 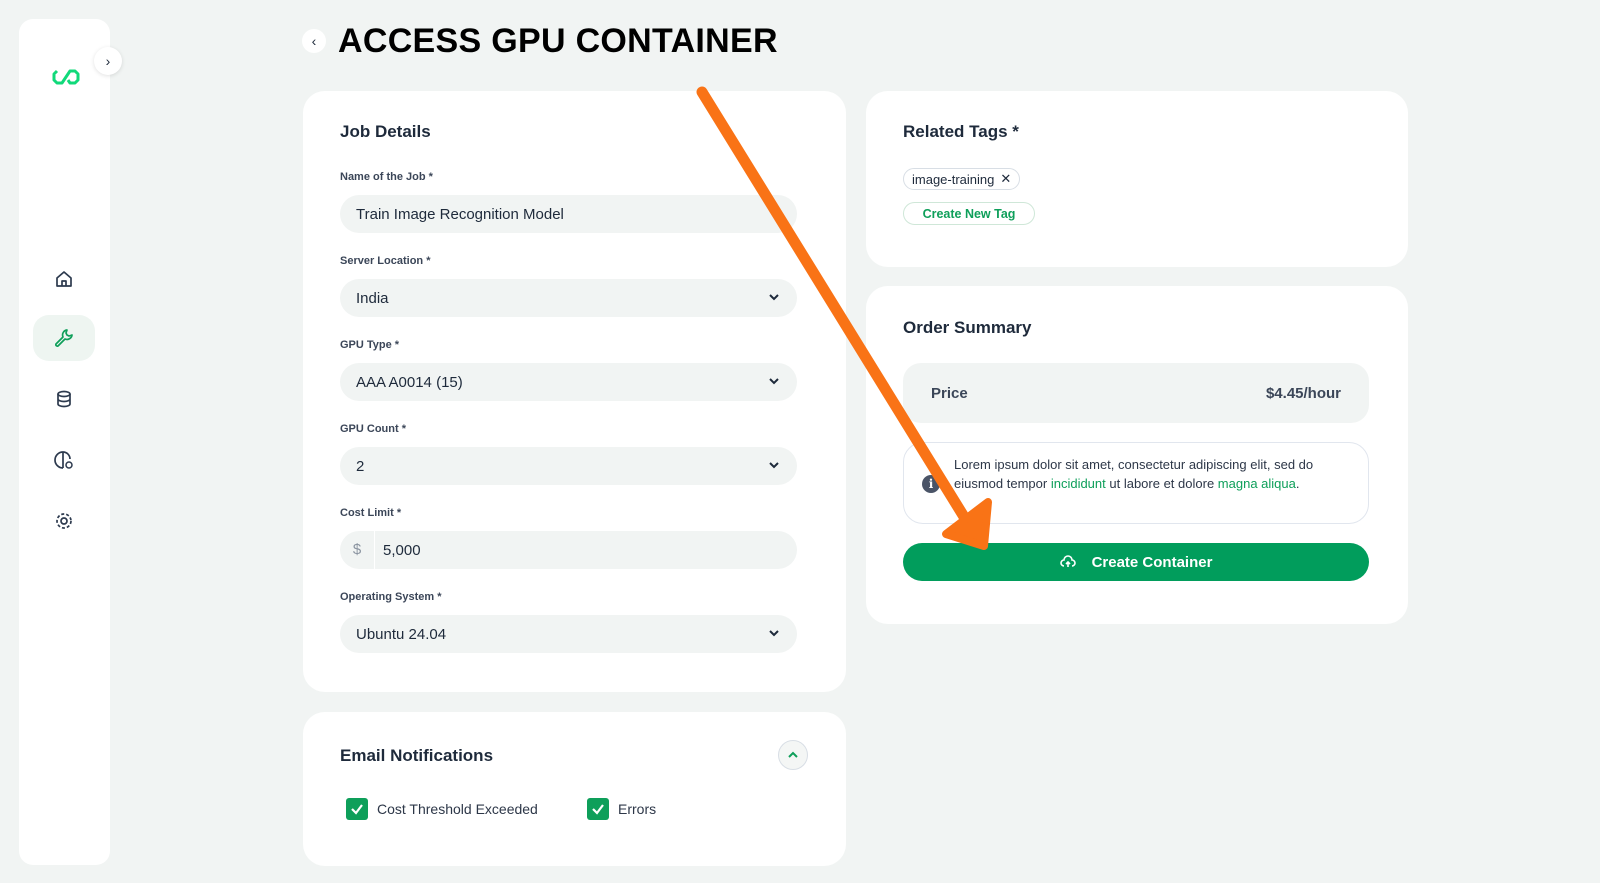 What do you see at coordinates (371, 513) in the screenshot?
I see `cost-limit-label: Cost Limit *` at bounding box center [371, 513].